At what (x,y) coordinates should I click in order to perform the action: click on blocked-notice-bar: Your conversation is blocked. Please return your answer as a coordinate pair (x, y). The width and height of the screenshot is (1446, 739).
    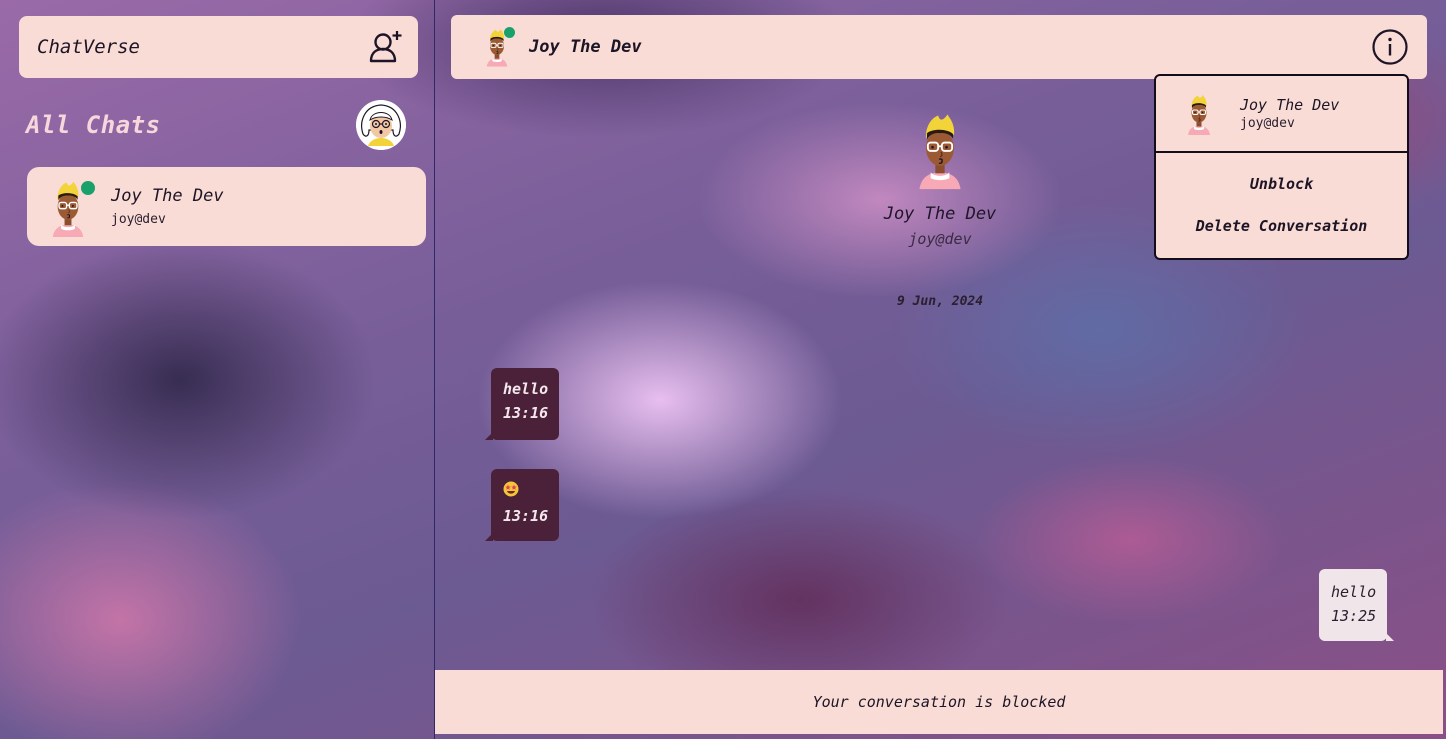
    Looking at the image, I should click on (939, 702).